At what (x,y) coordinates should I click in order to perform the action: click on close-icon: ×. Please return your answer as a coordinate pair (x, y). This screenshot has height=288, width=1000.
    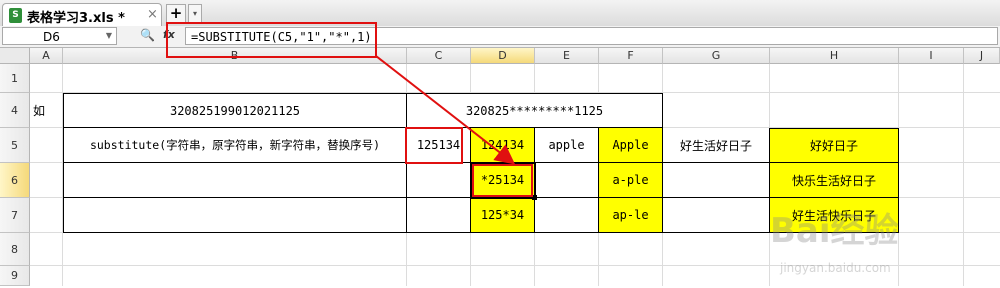
    Looking at the image, I should click on (152, 14).